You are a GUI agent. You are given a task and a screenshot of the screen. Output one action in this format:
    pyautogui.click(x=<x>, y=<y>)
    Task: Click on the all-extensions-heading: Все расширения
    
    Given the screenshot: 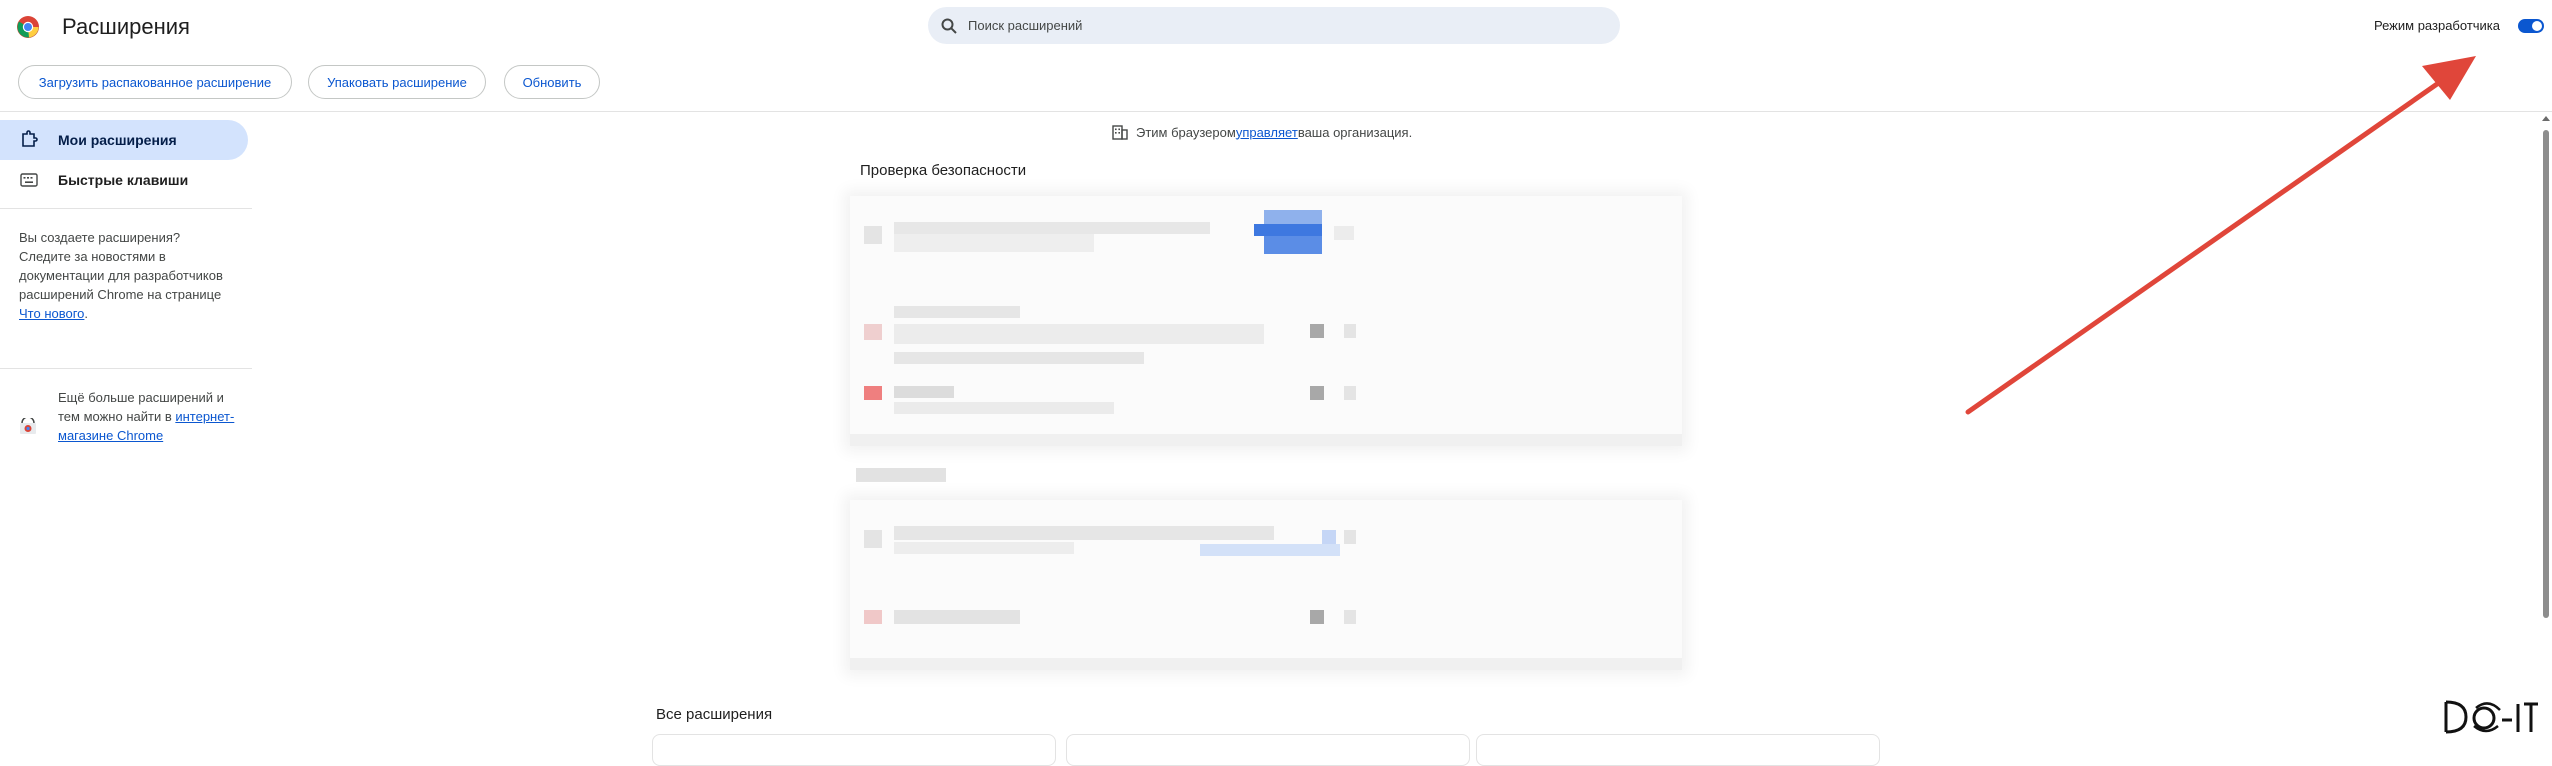 What is the action you would take?
    pyautogui.click(x=714, y=714)
    